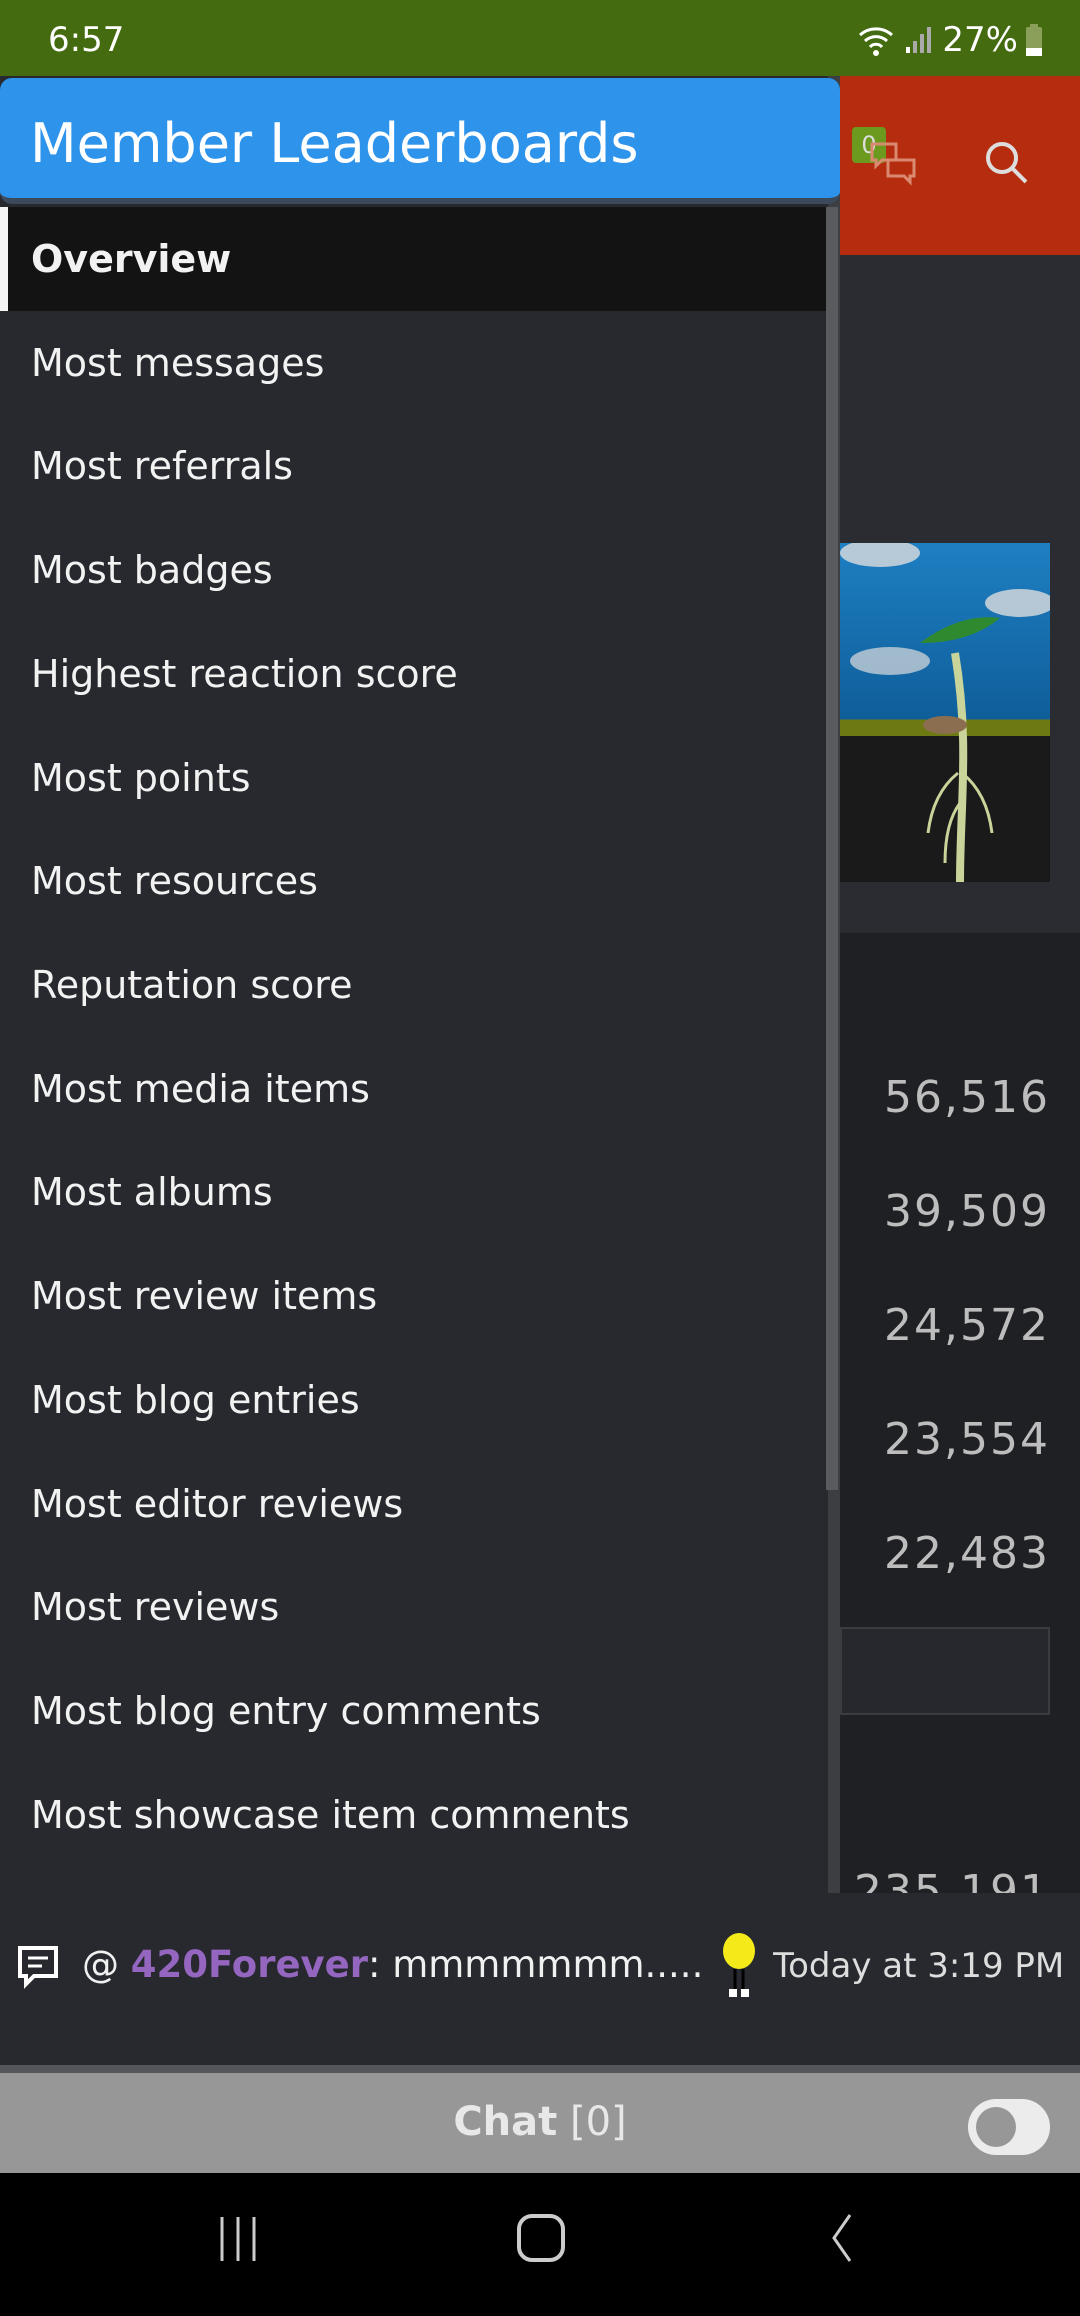 This screenshot has height=2316, width=1080. Describe the element at coordinates (967, 1211) in the screenshot. I see `stat-value: 39,509` at that location.